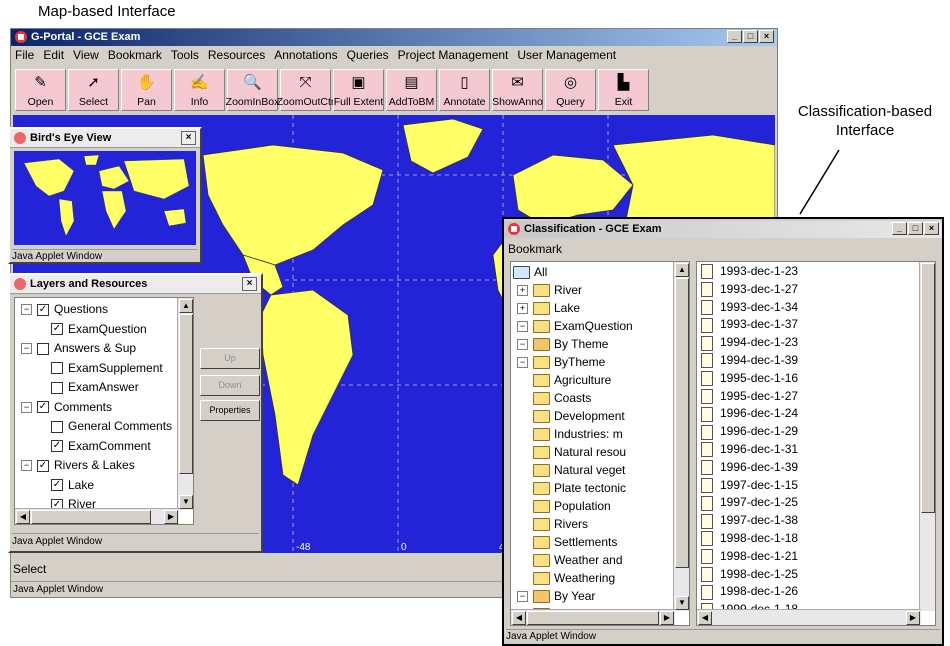 This screenshot has height=646, width=950. What do you see at coordinates (600, 470) in the screenshot?
I see `tree-node: Natural veget` at bounding box center [600, 470].